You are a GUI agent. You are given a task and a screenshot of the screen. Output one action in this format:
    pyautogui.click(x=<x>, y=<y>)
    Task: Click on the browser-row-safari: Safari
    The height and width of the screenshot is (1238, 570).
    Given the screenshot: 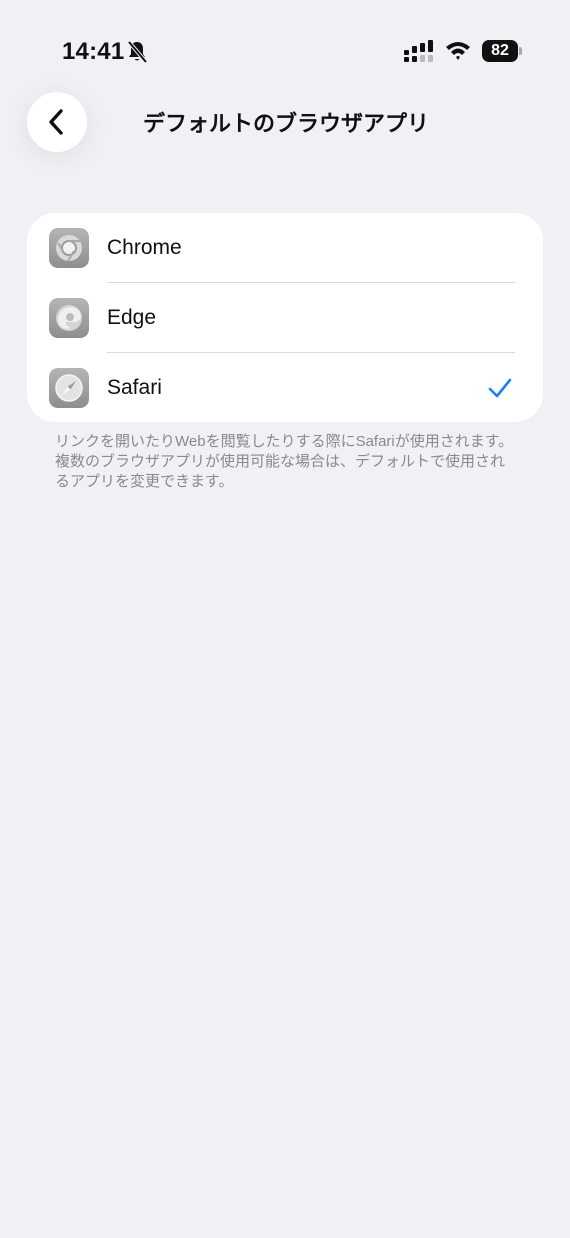 What is the action you would take?
    pyautogui.click(x=285, y=387)
    